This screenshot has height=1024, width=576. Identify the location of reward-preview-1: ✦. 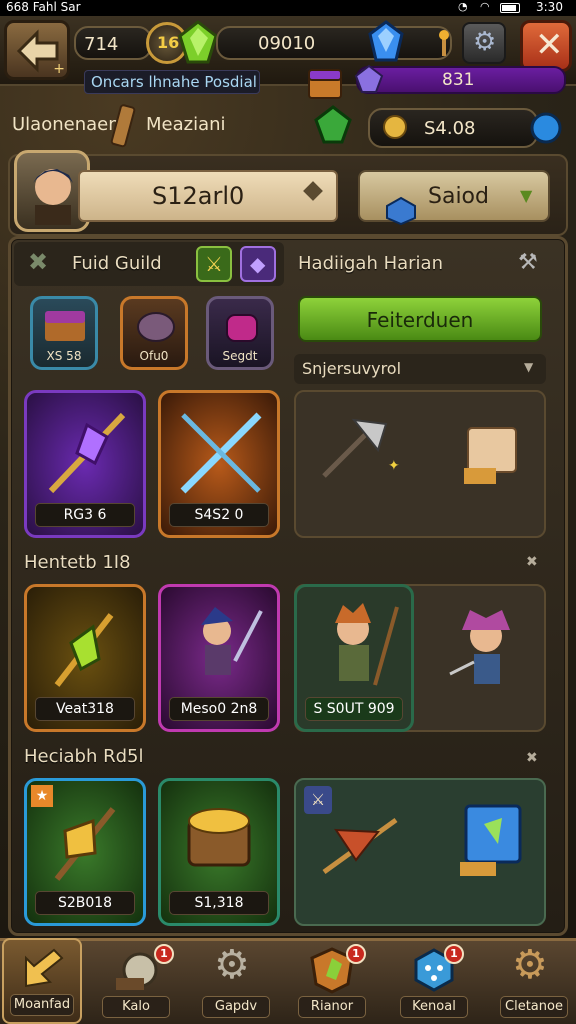
(420, 464).